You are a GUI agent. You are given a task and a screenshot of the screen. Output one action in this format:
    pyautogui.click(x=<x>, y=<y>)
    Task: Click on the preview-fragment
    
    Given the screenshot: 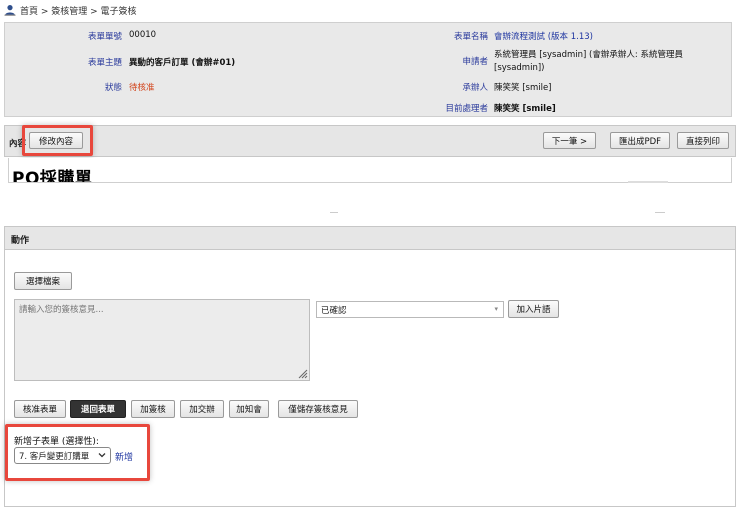 What is the action you would take?
    pyautogui.click(x=648, y=182)
    